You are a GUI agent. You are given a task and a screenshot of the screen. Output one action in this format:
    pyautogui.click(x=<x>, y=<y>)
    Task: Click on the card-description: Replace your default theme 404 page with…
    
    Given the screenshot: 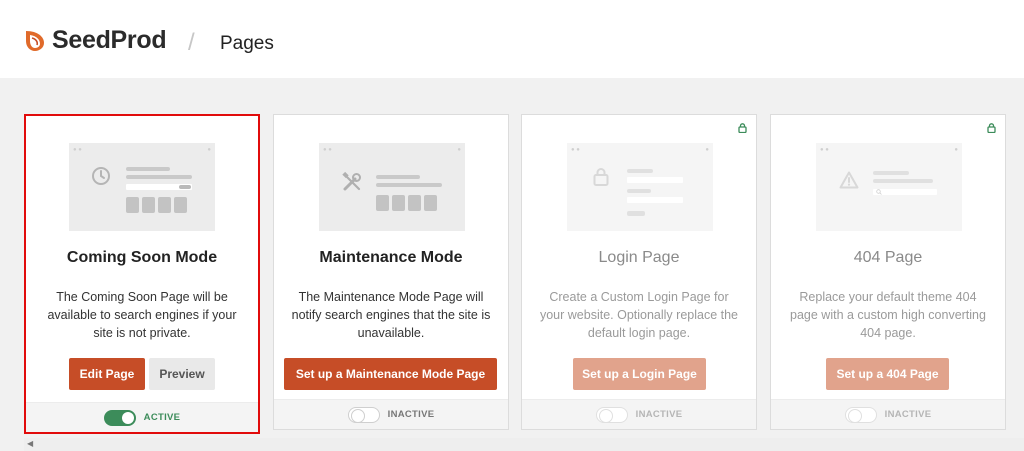 What is the action you would take?
    pyautogui.click(x=888, y=315)
    